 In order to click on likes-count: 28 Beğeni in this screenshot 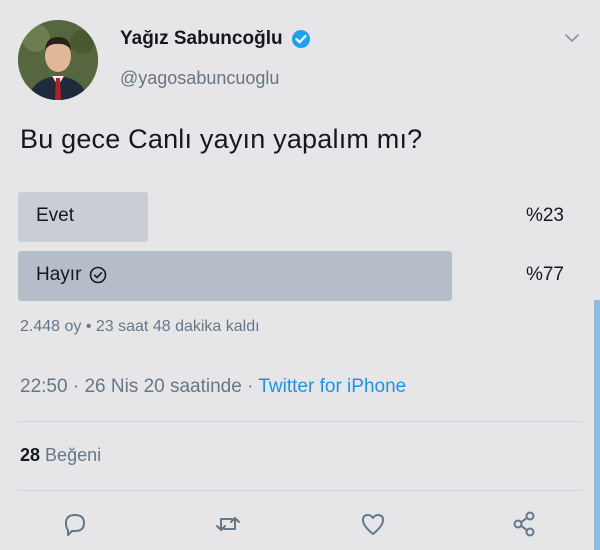, I will do `click(60, 455)`.